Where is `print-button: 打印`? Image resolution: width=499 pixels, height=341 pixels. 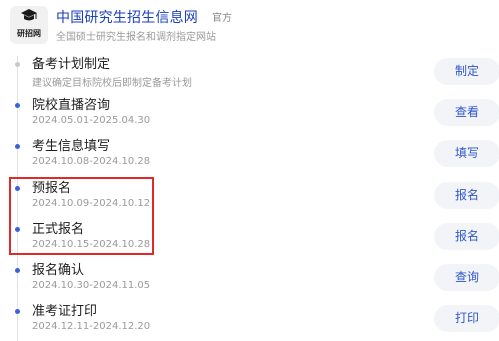
print-button: 打印 is located at coordinates (466, 318).